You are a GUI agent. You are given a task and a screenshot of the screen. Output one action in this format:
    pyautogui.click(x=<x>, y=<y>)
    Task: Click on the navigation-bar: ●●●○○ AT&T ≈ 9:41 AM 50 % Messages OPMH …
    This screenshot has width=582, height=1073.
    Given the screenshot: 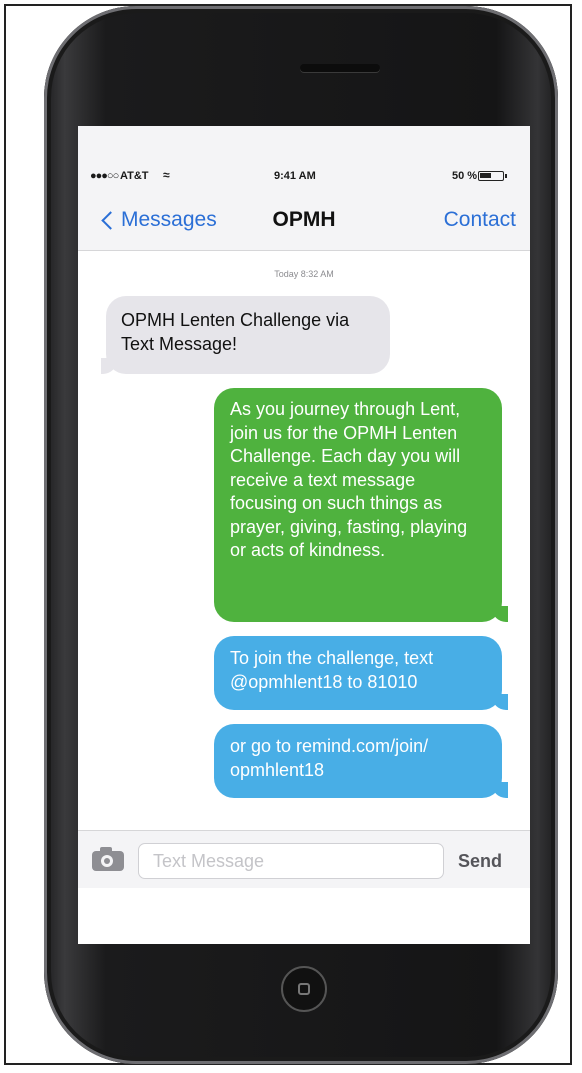 What is the action you would take?
    pyautogui.click(x=304, y=188)
    